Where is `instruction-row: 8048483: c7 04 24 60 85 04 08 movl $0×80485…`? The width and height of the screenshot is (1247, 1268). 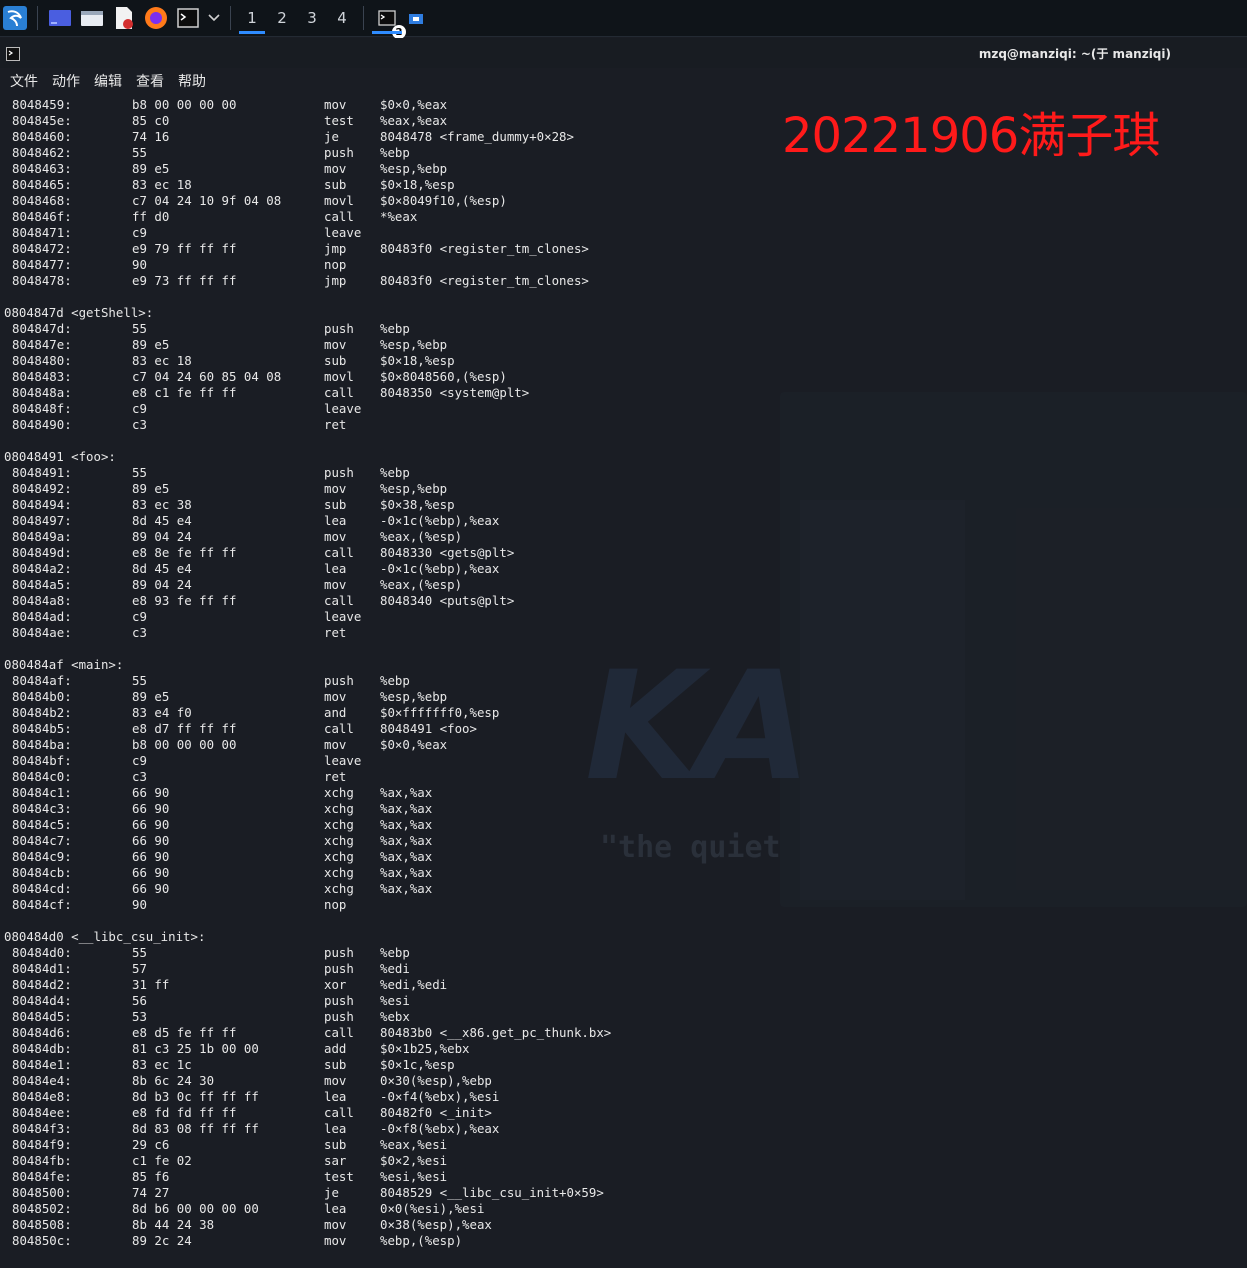
instruction-row: 8048483: c7 04 24 60 85 04 08 movl $0×80485… is located at coordinates (623, 377).